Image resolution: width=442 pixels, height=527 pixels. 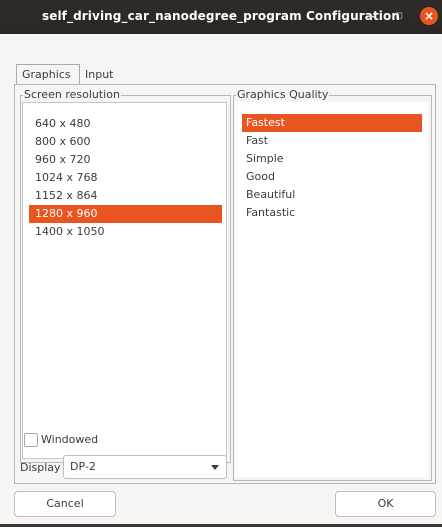 I want to click on screen-resolution-title: Screen resolution, so click(x=72, y=94).